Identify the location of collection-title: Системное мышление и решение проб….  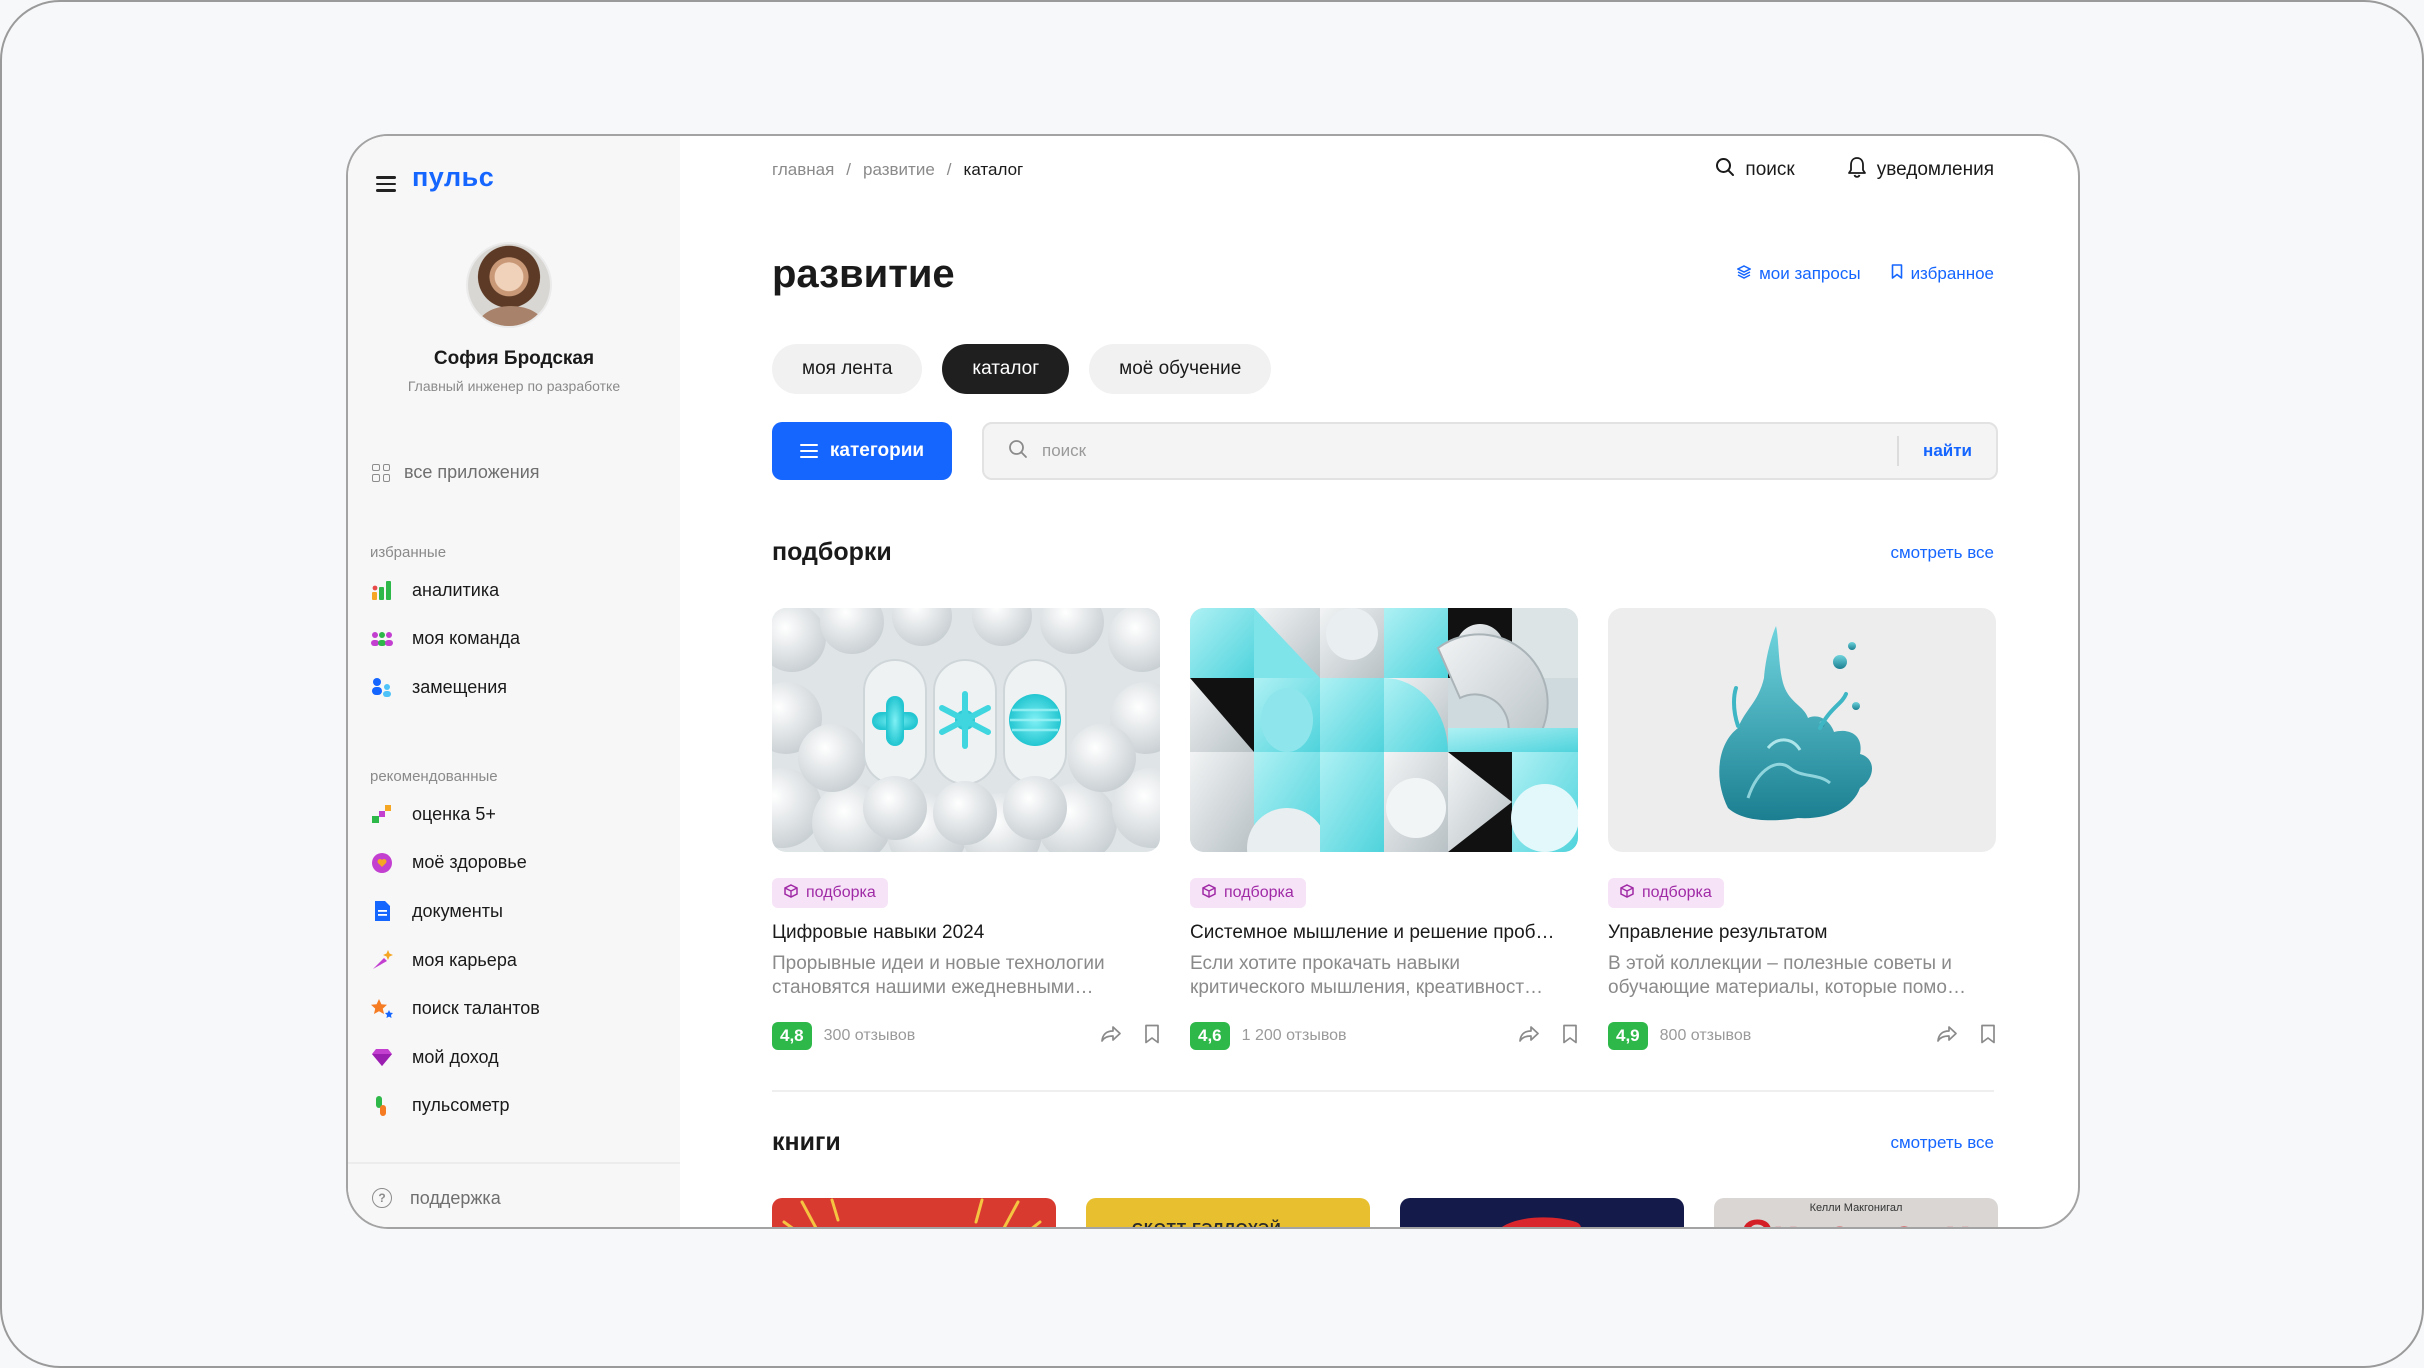
(1384, 933).